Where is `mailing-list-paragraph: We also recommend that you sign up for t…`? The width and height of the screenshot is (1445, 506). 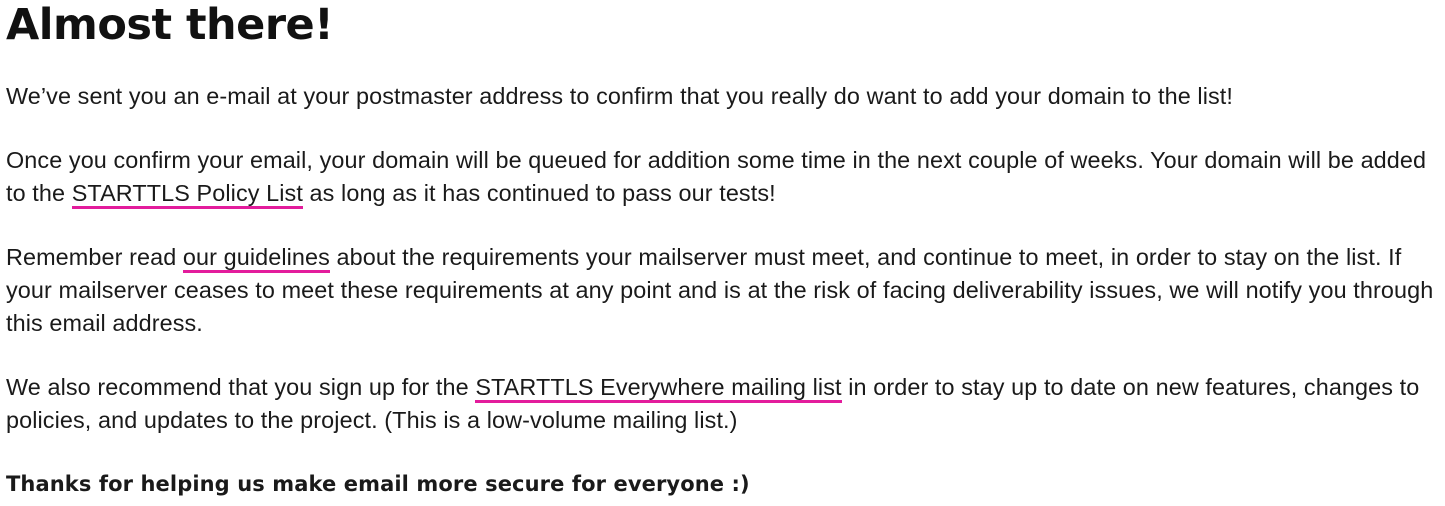
mailing-list-paragraph: We also recommend that you sign up for t… is located at coordinates (721, 404).